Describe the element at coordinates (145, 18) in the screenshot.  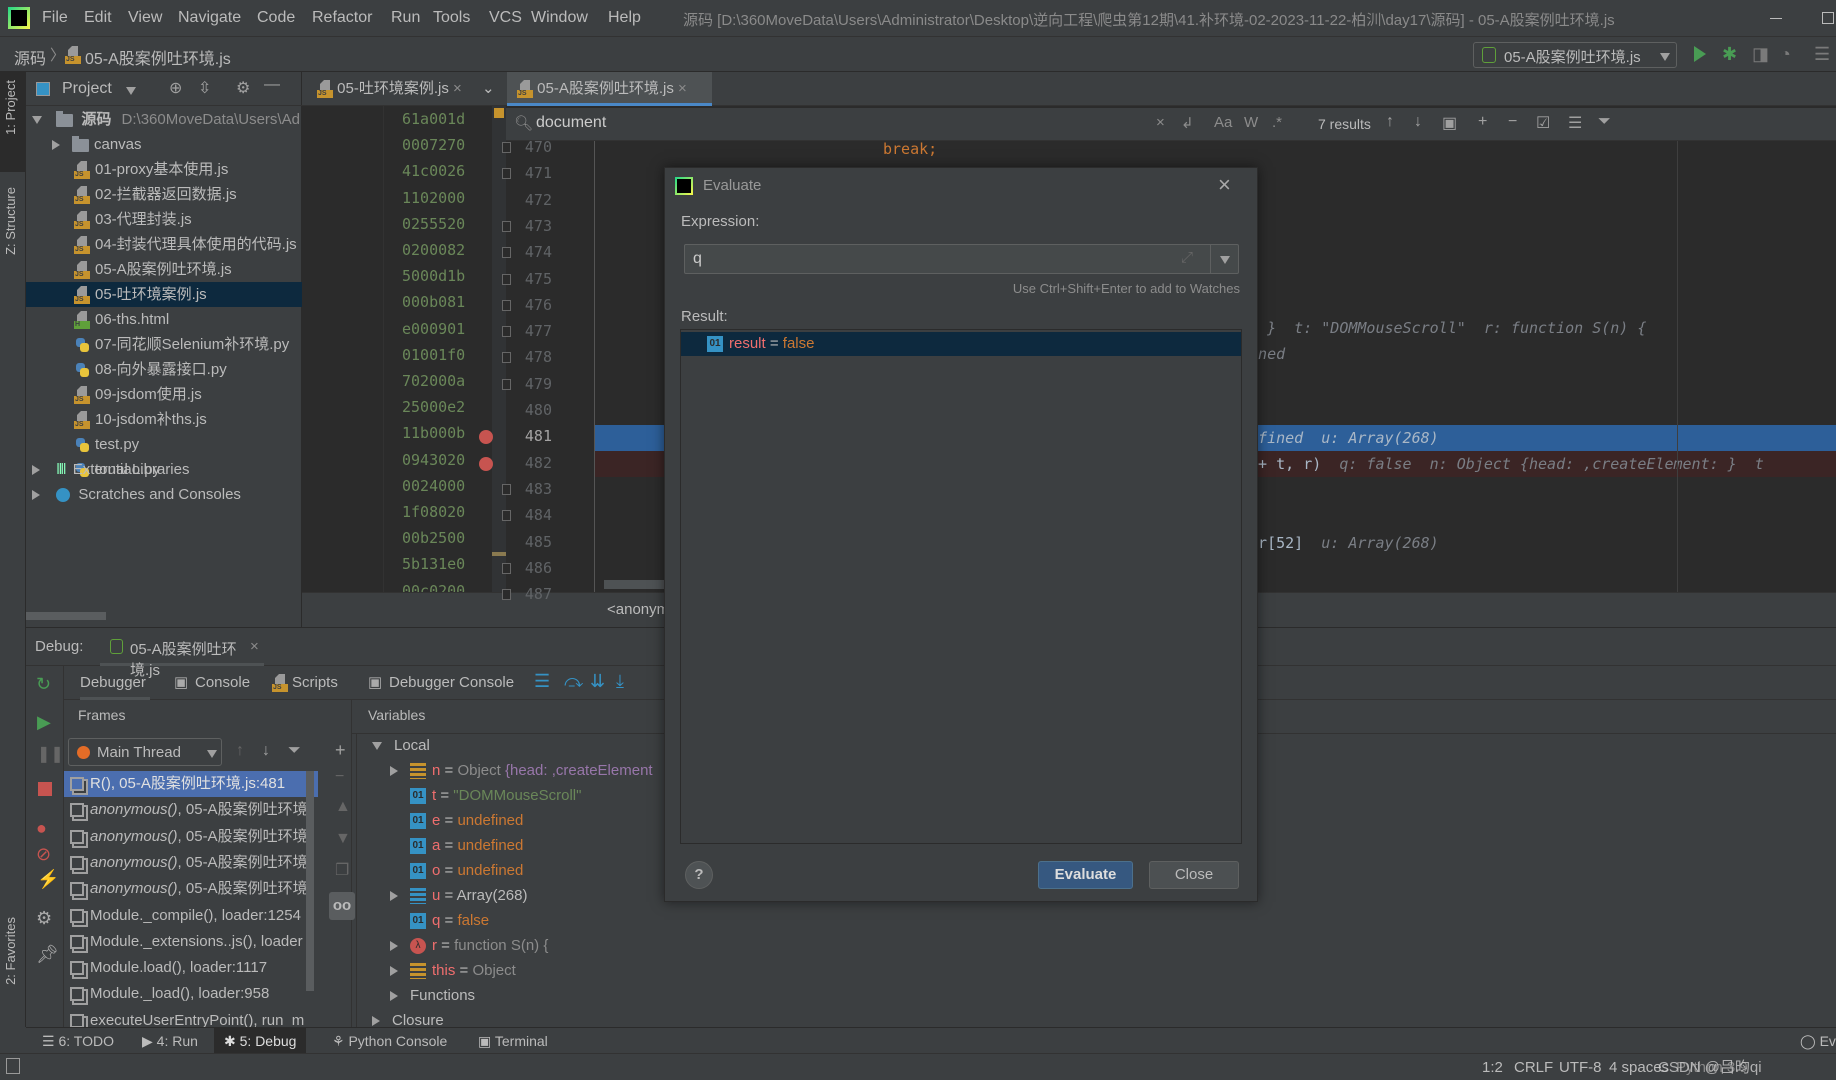
I see `menu-view: View` at that location.